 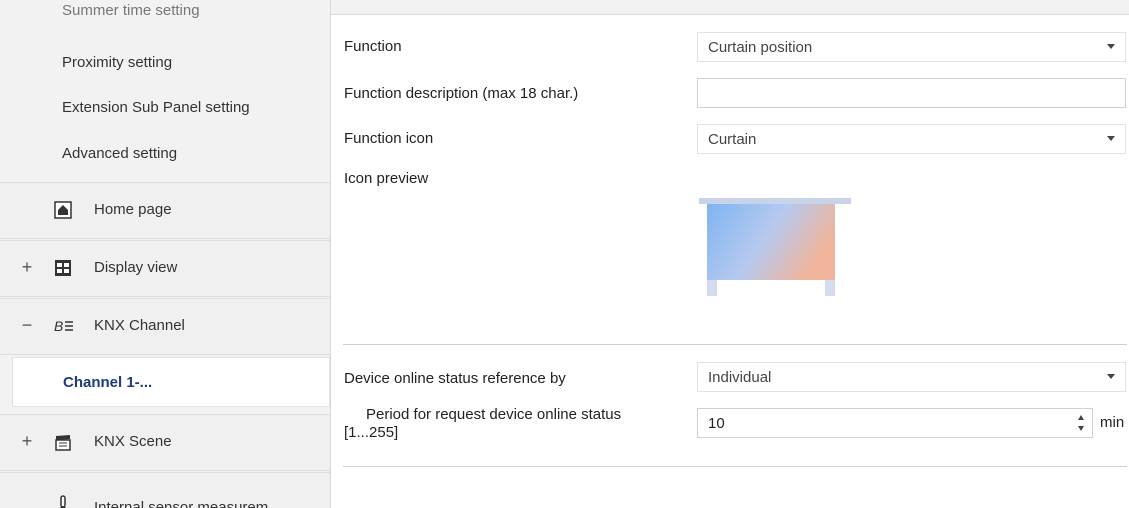 I want to click on sidebar-item-home-page: Home page, so click(x=165, y=210).